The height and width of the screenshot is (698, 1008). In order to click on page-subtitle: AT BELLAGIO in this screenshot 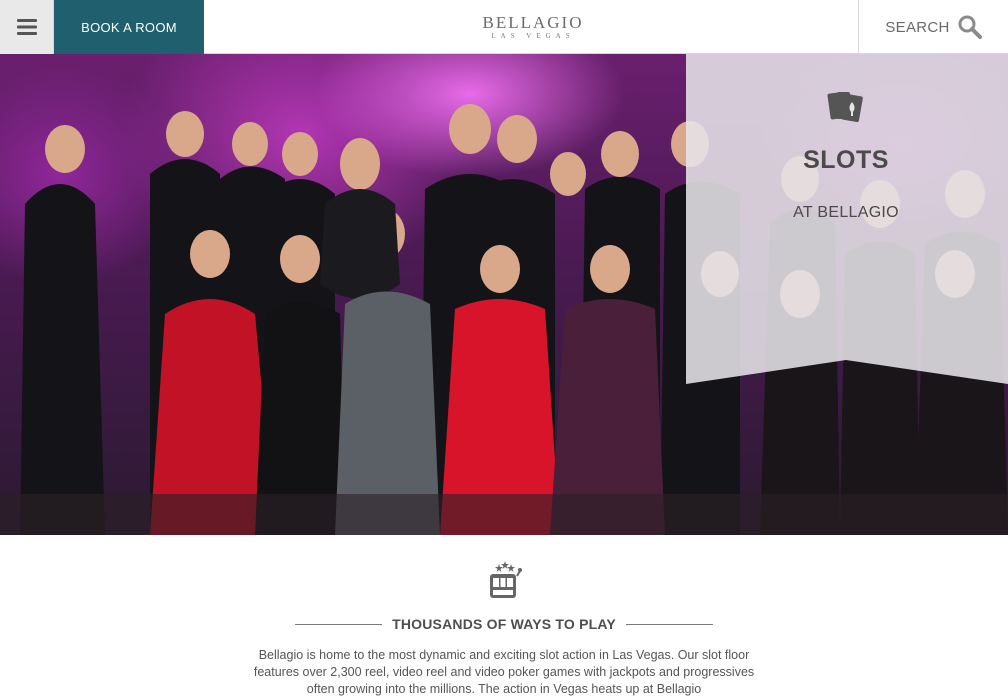, I will do `click(846, 212)`.